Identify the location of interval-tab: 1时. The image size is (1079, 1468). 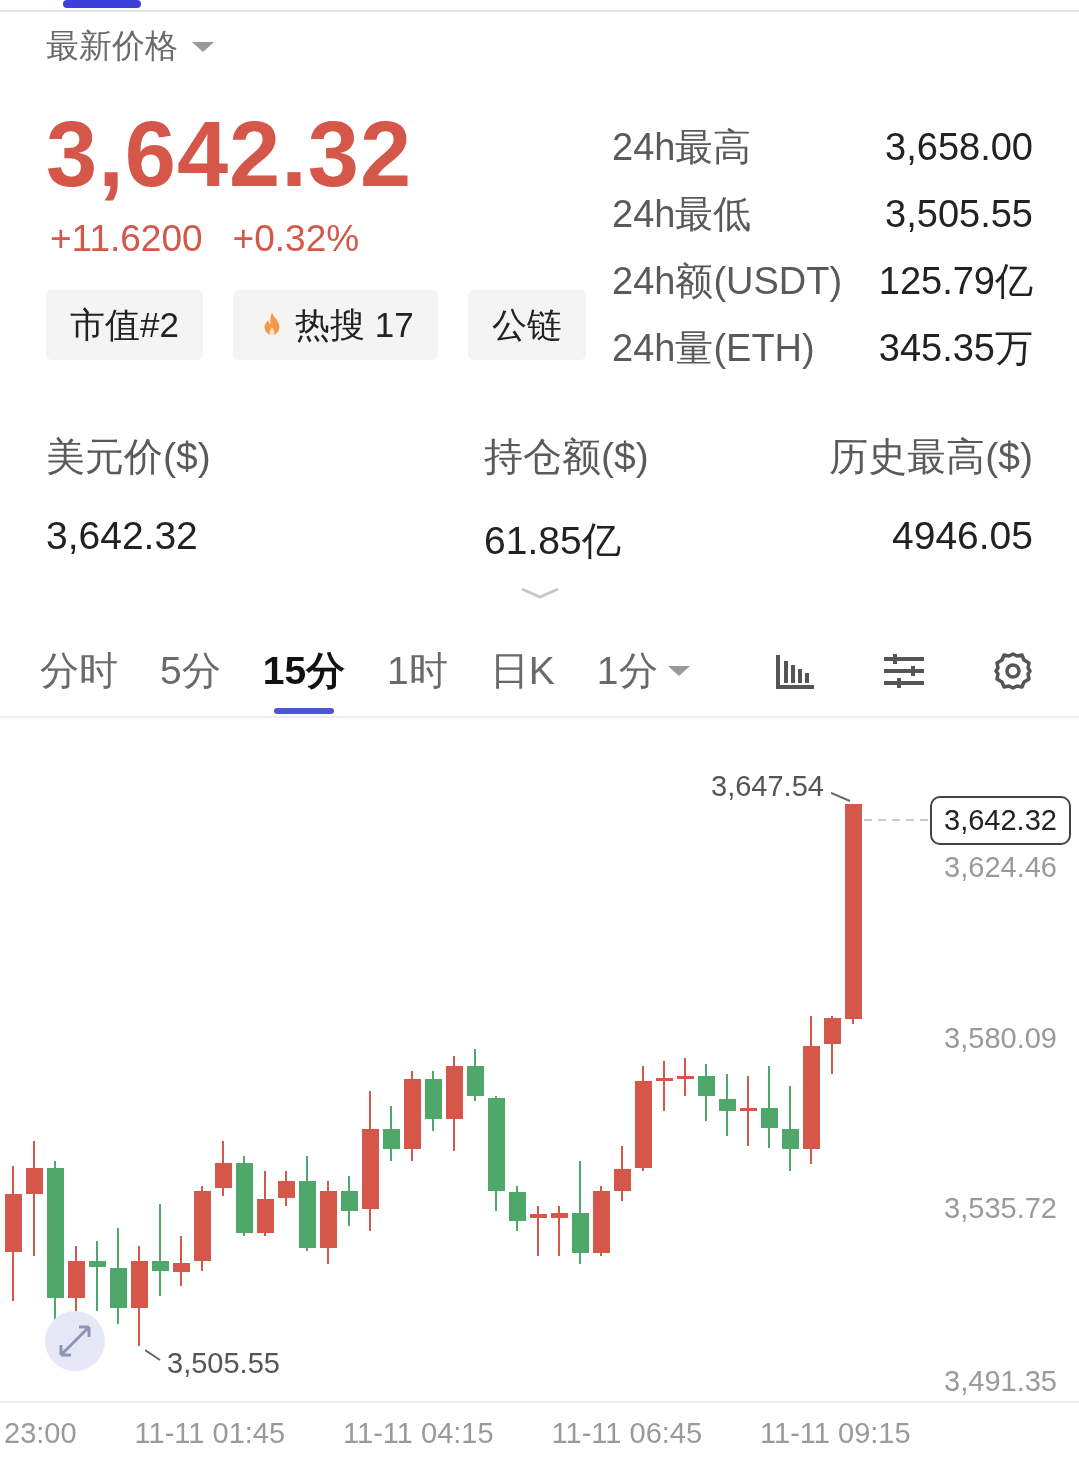
(417, 671).